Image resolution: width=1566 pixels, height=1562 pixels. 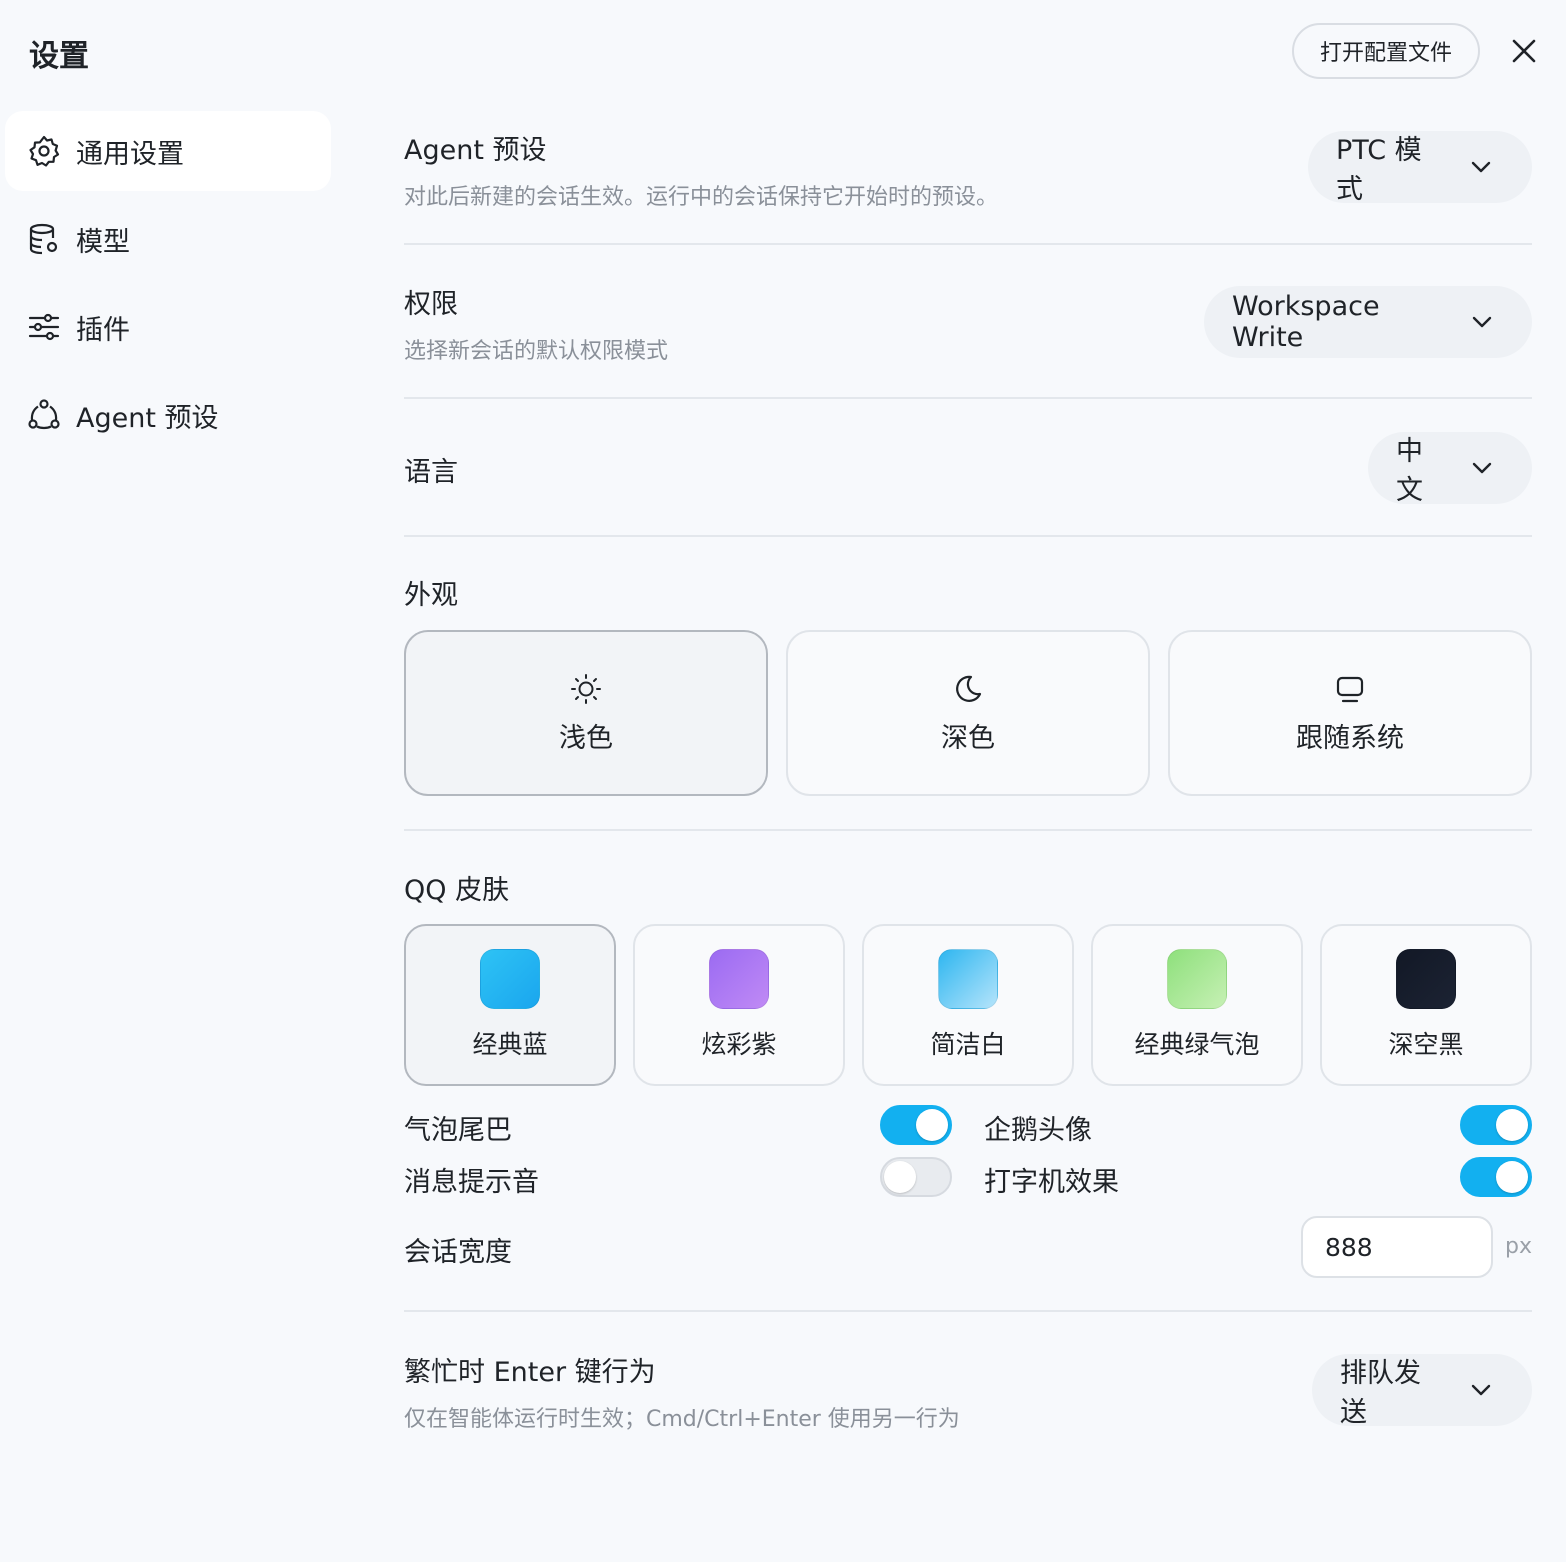 What do you see at coordinates (1379, 170) in the screenshot?
I see `agent-preset-value: PTC 模式` at bounding box center [1379, 170].